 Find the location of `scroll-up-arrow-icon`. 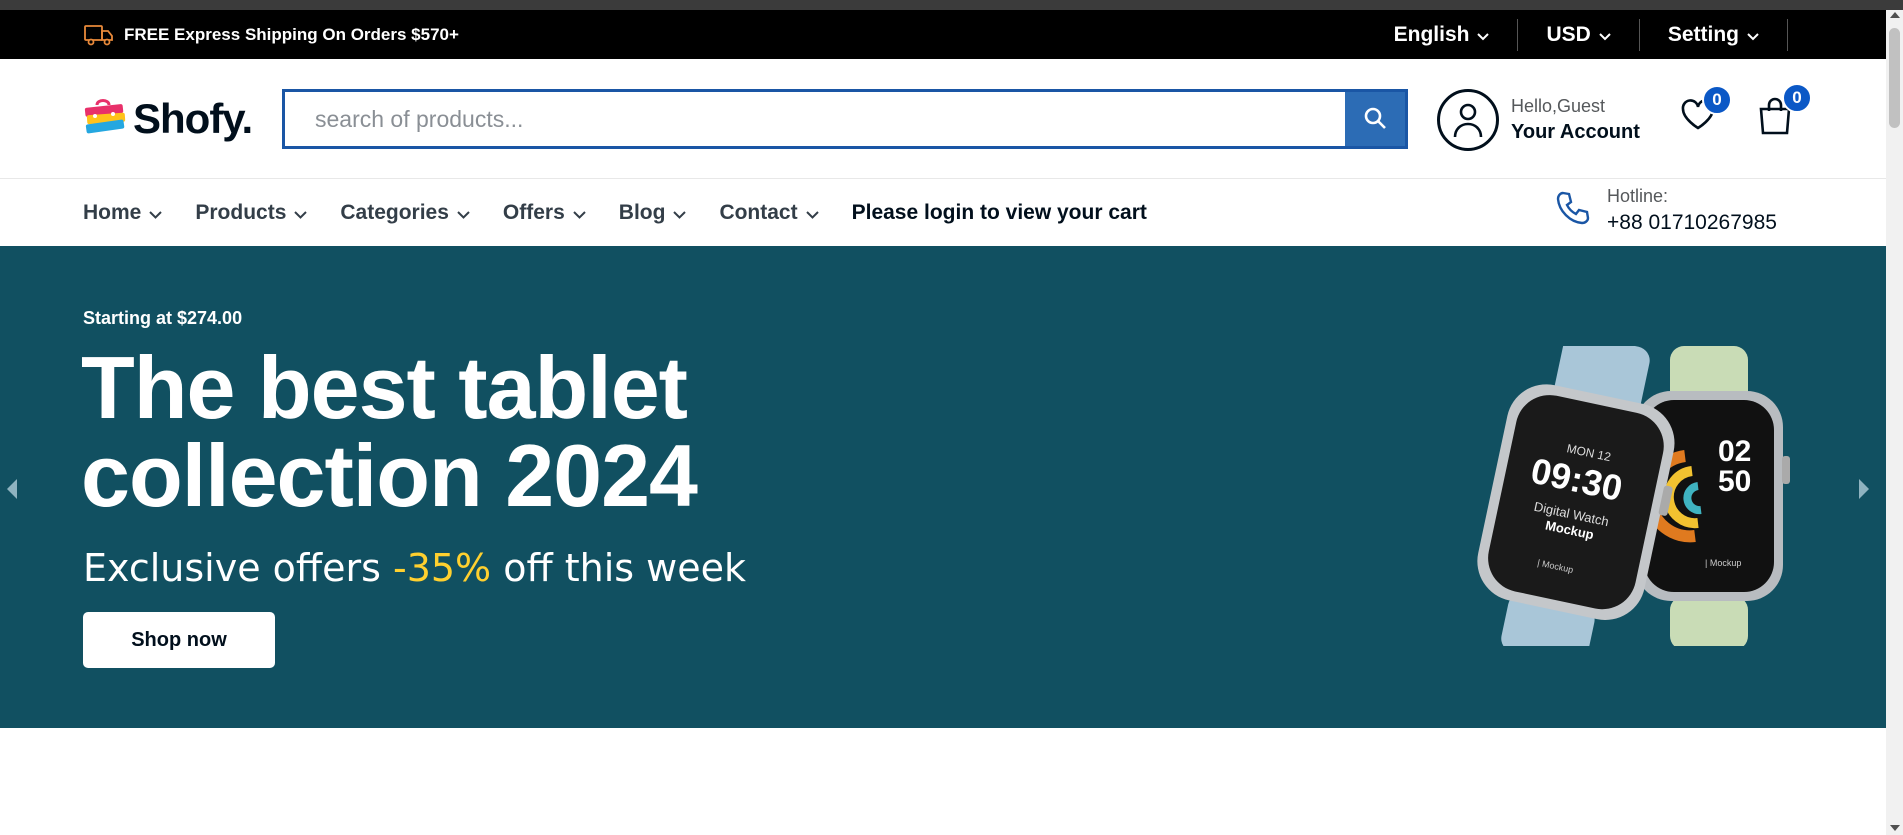

scroll-up-arrow-icon is located at coordinates (1895, 15).